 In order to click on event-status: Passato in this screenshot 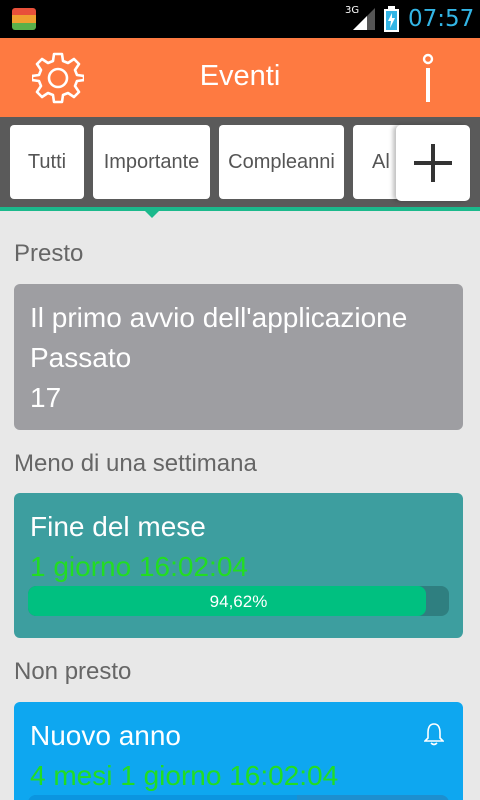, I will do `click(81, 357)`.